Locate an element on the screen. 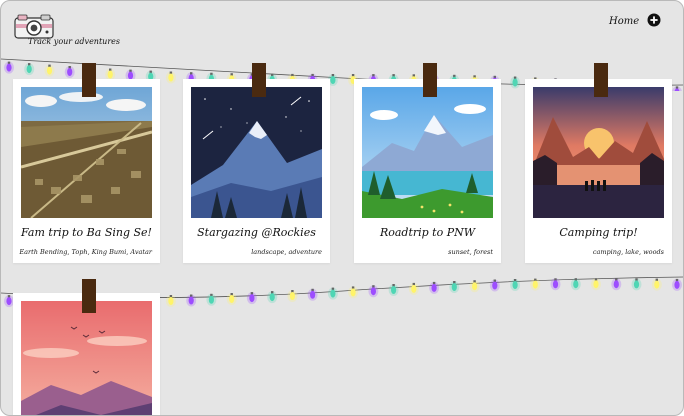 This screenshot has width=684, height=416. card-title: Fam trip to Ba Sing Se! is located at coordinates (86, 232).